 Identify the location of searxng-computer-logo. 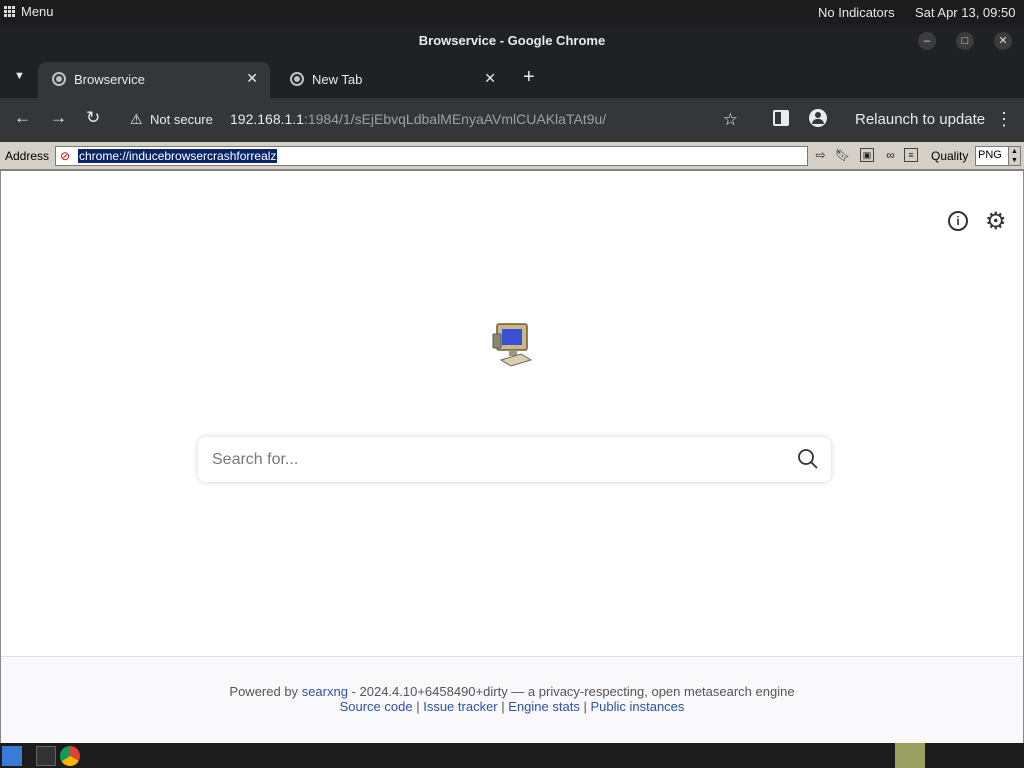
(512, 345).